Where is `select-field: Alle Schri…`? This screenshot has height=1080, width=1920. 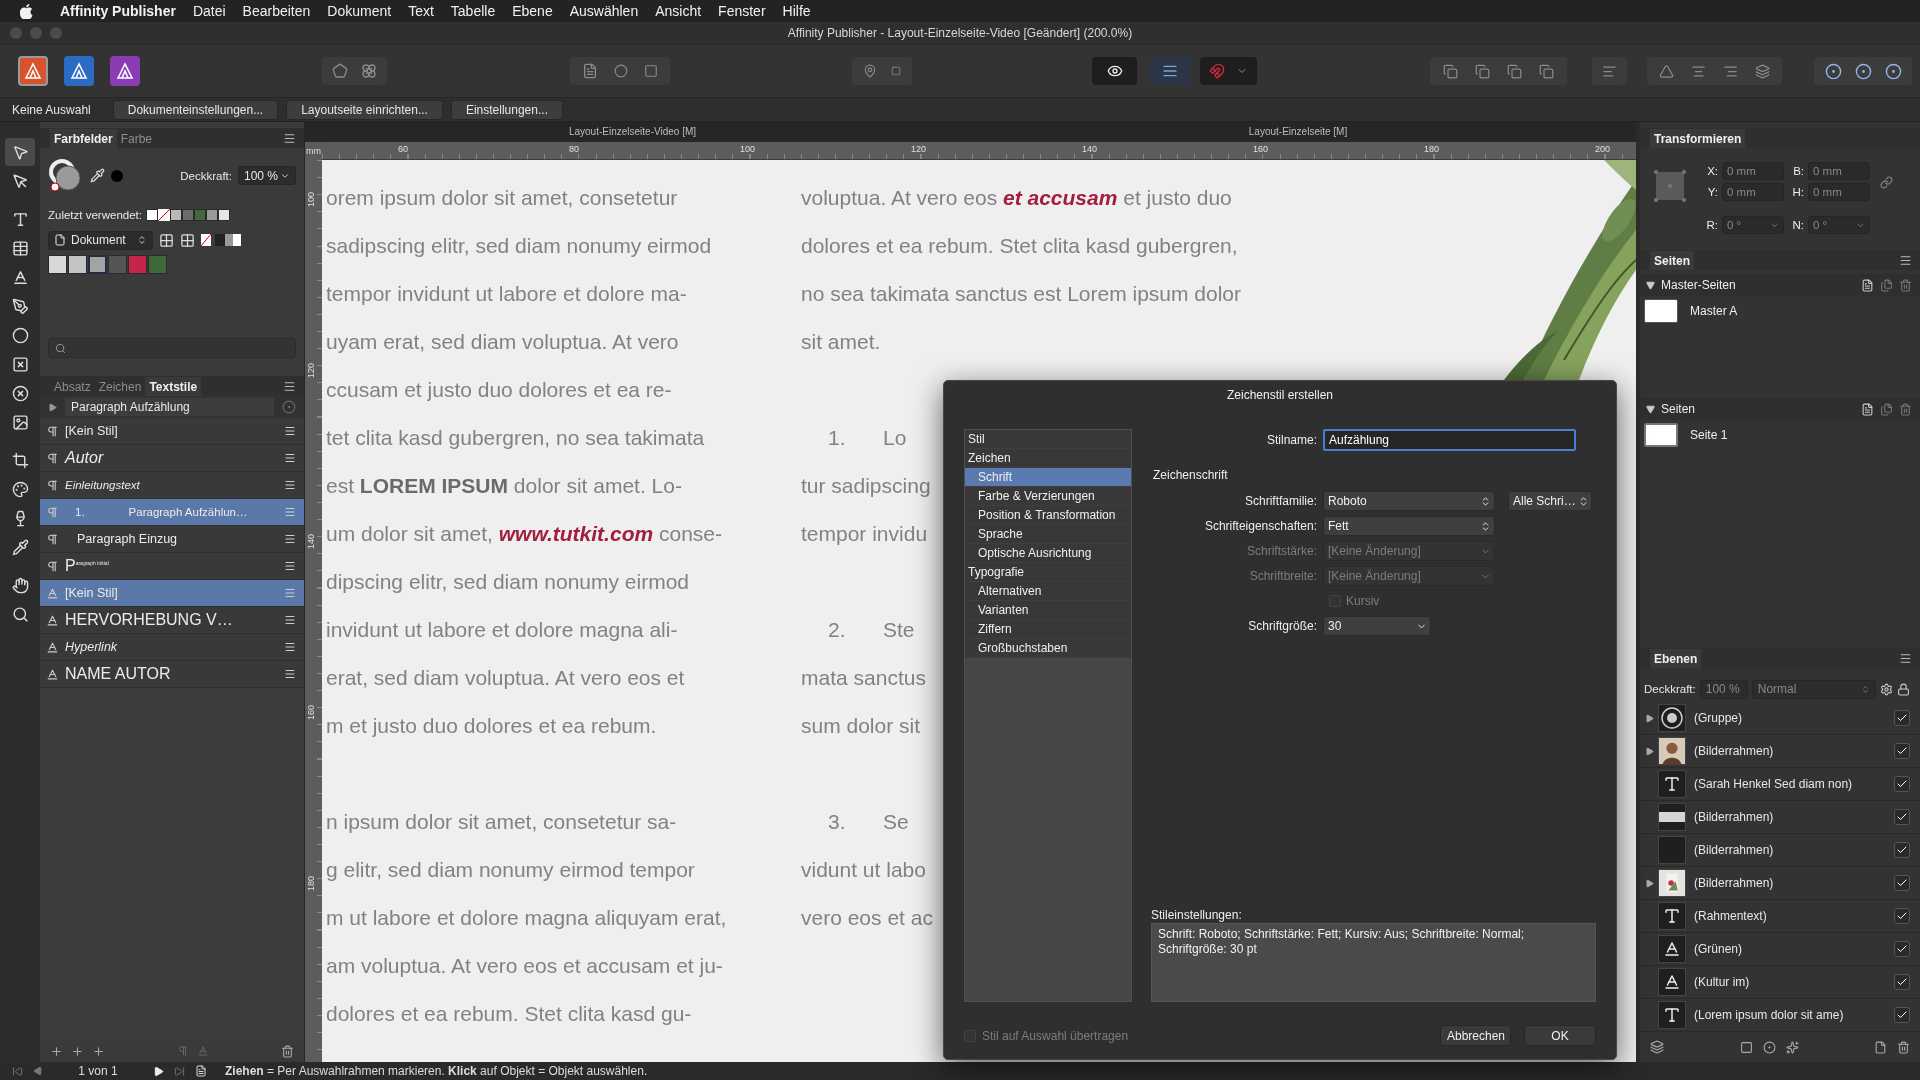 select-field: Alle Schri… is located at coordinates (1550, 501).